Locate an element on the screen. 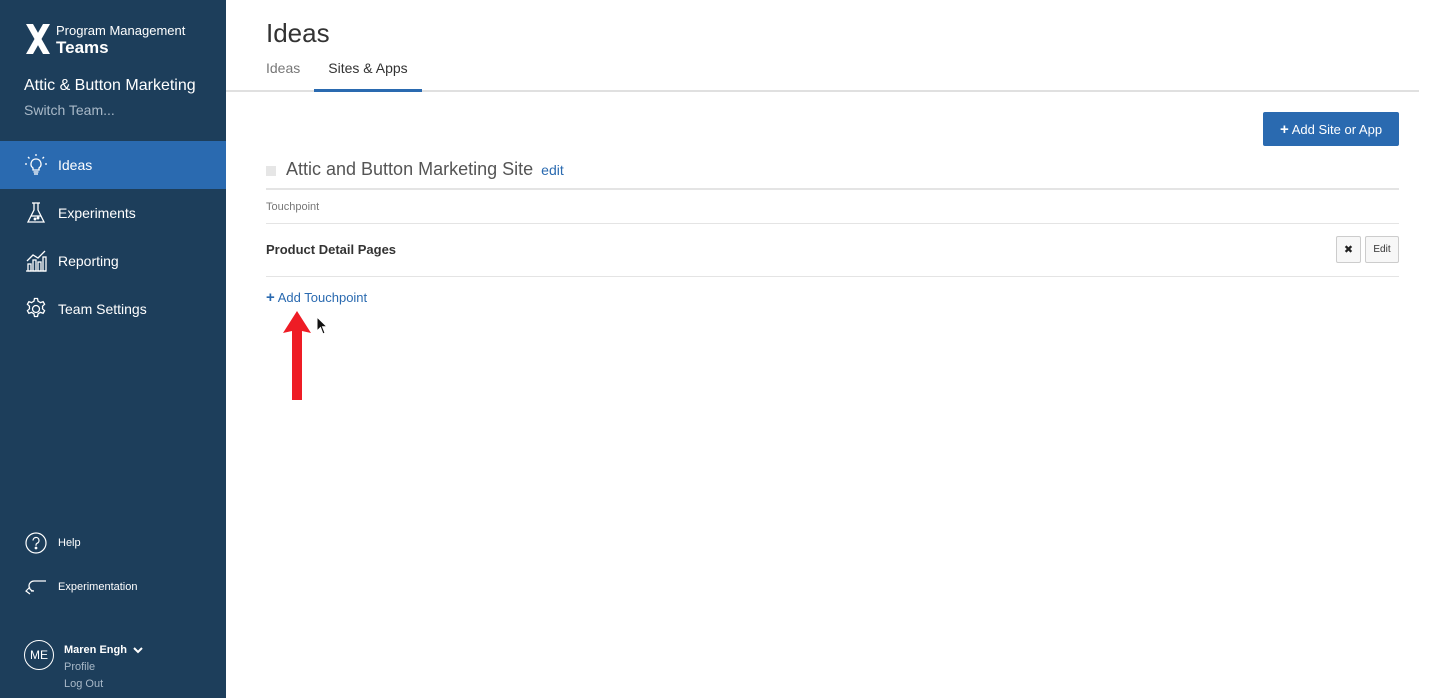 The image size is (1436, 698). help-icon is located at coordinates (36, 543).